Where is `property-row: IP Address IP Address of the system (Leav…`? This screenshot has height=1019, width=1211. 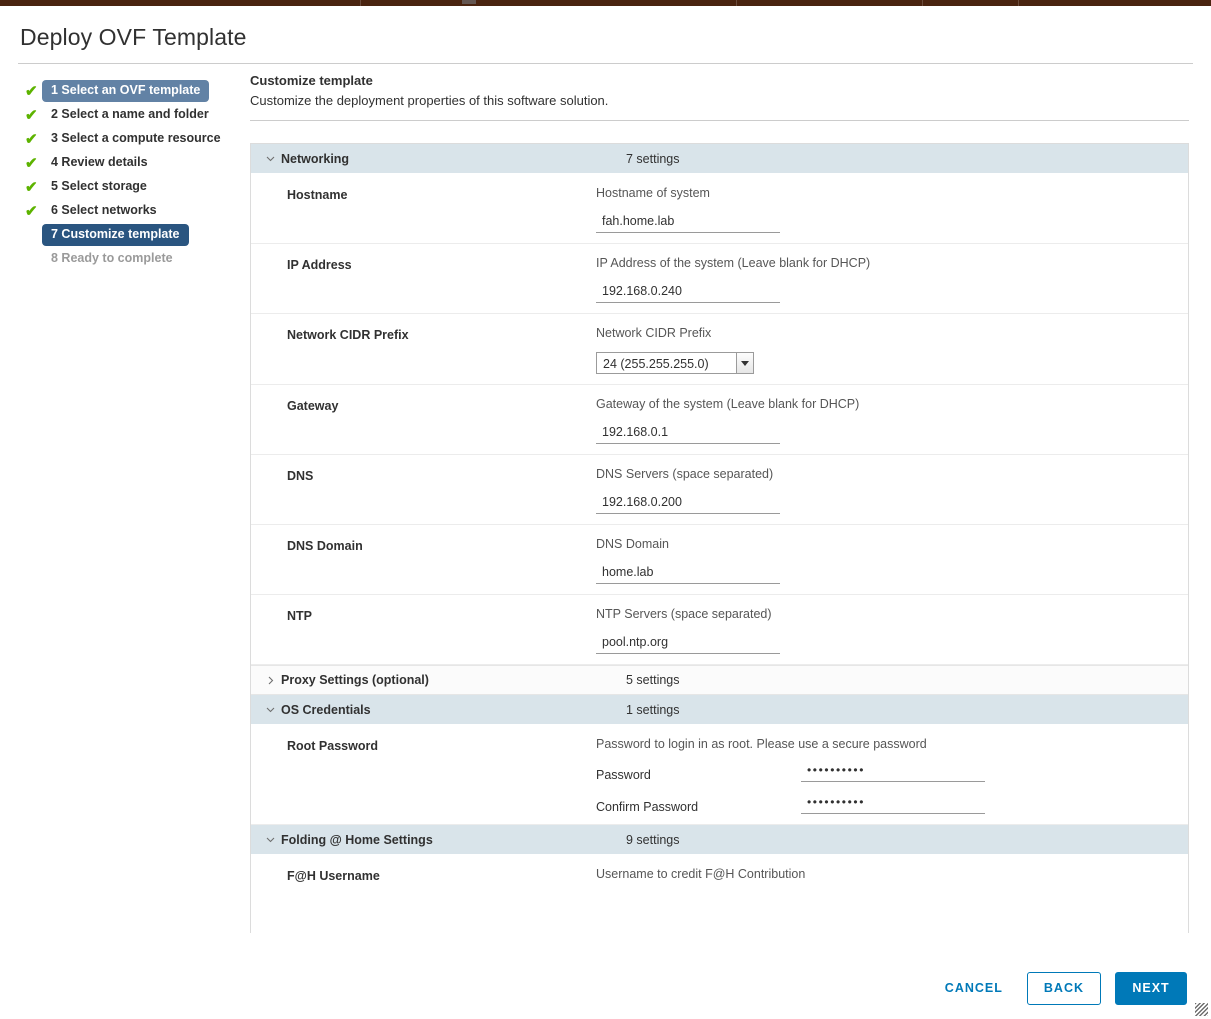 property-row: IP Address IP Address of the system (Leav… is located at coordinates (719, 279).